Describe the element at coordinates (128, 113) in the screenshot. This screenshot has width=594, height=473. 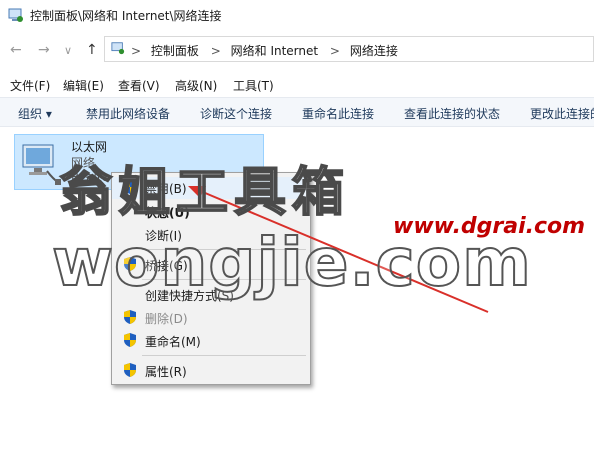
I see `disable-device-button: 禁用此网络设备` at that location.